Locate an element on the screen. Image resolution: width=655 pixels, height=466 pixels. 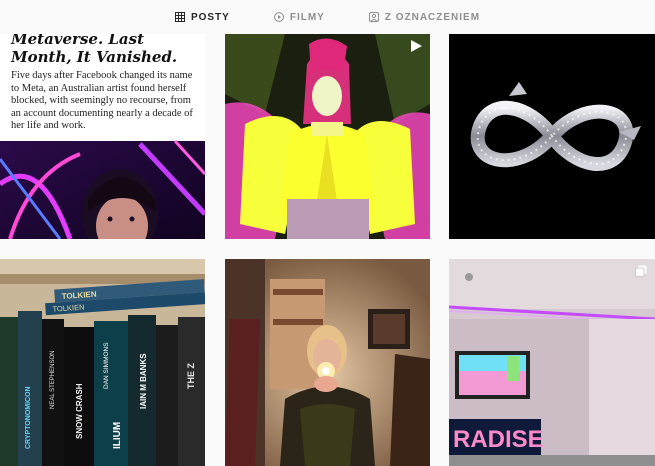
tab-videos: FILMY is located at coordinates (299, 17).